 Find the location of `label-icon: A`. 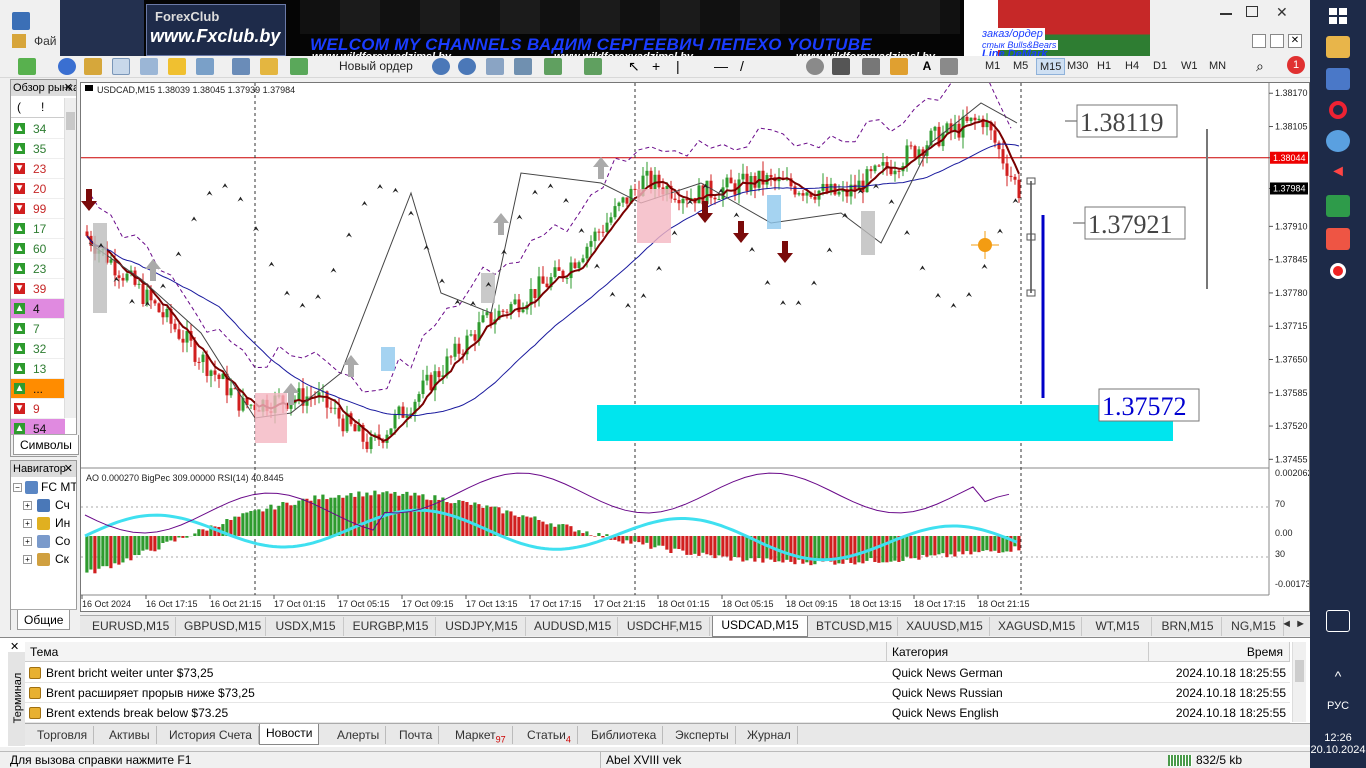

label-icon: A is located at coordinates (927, 66).